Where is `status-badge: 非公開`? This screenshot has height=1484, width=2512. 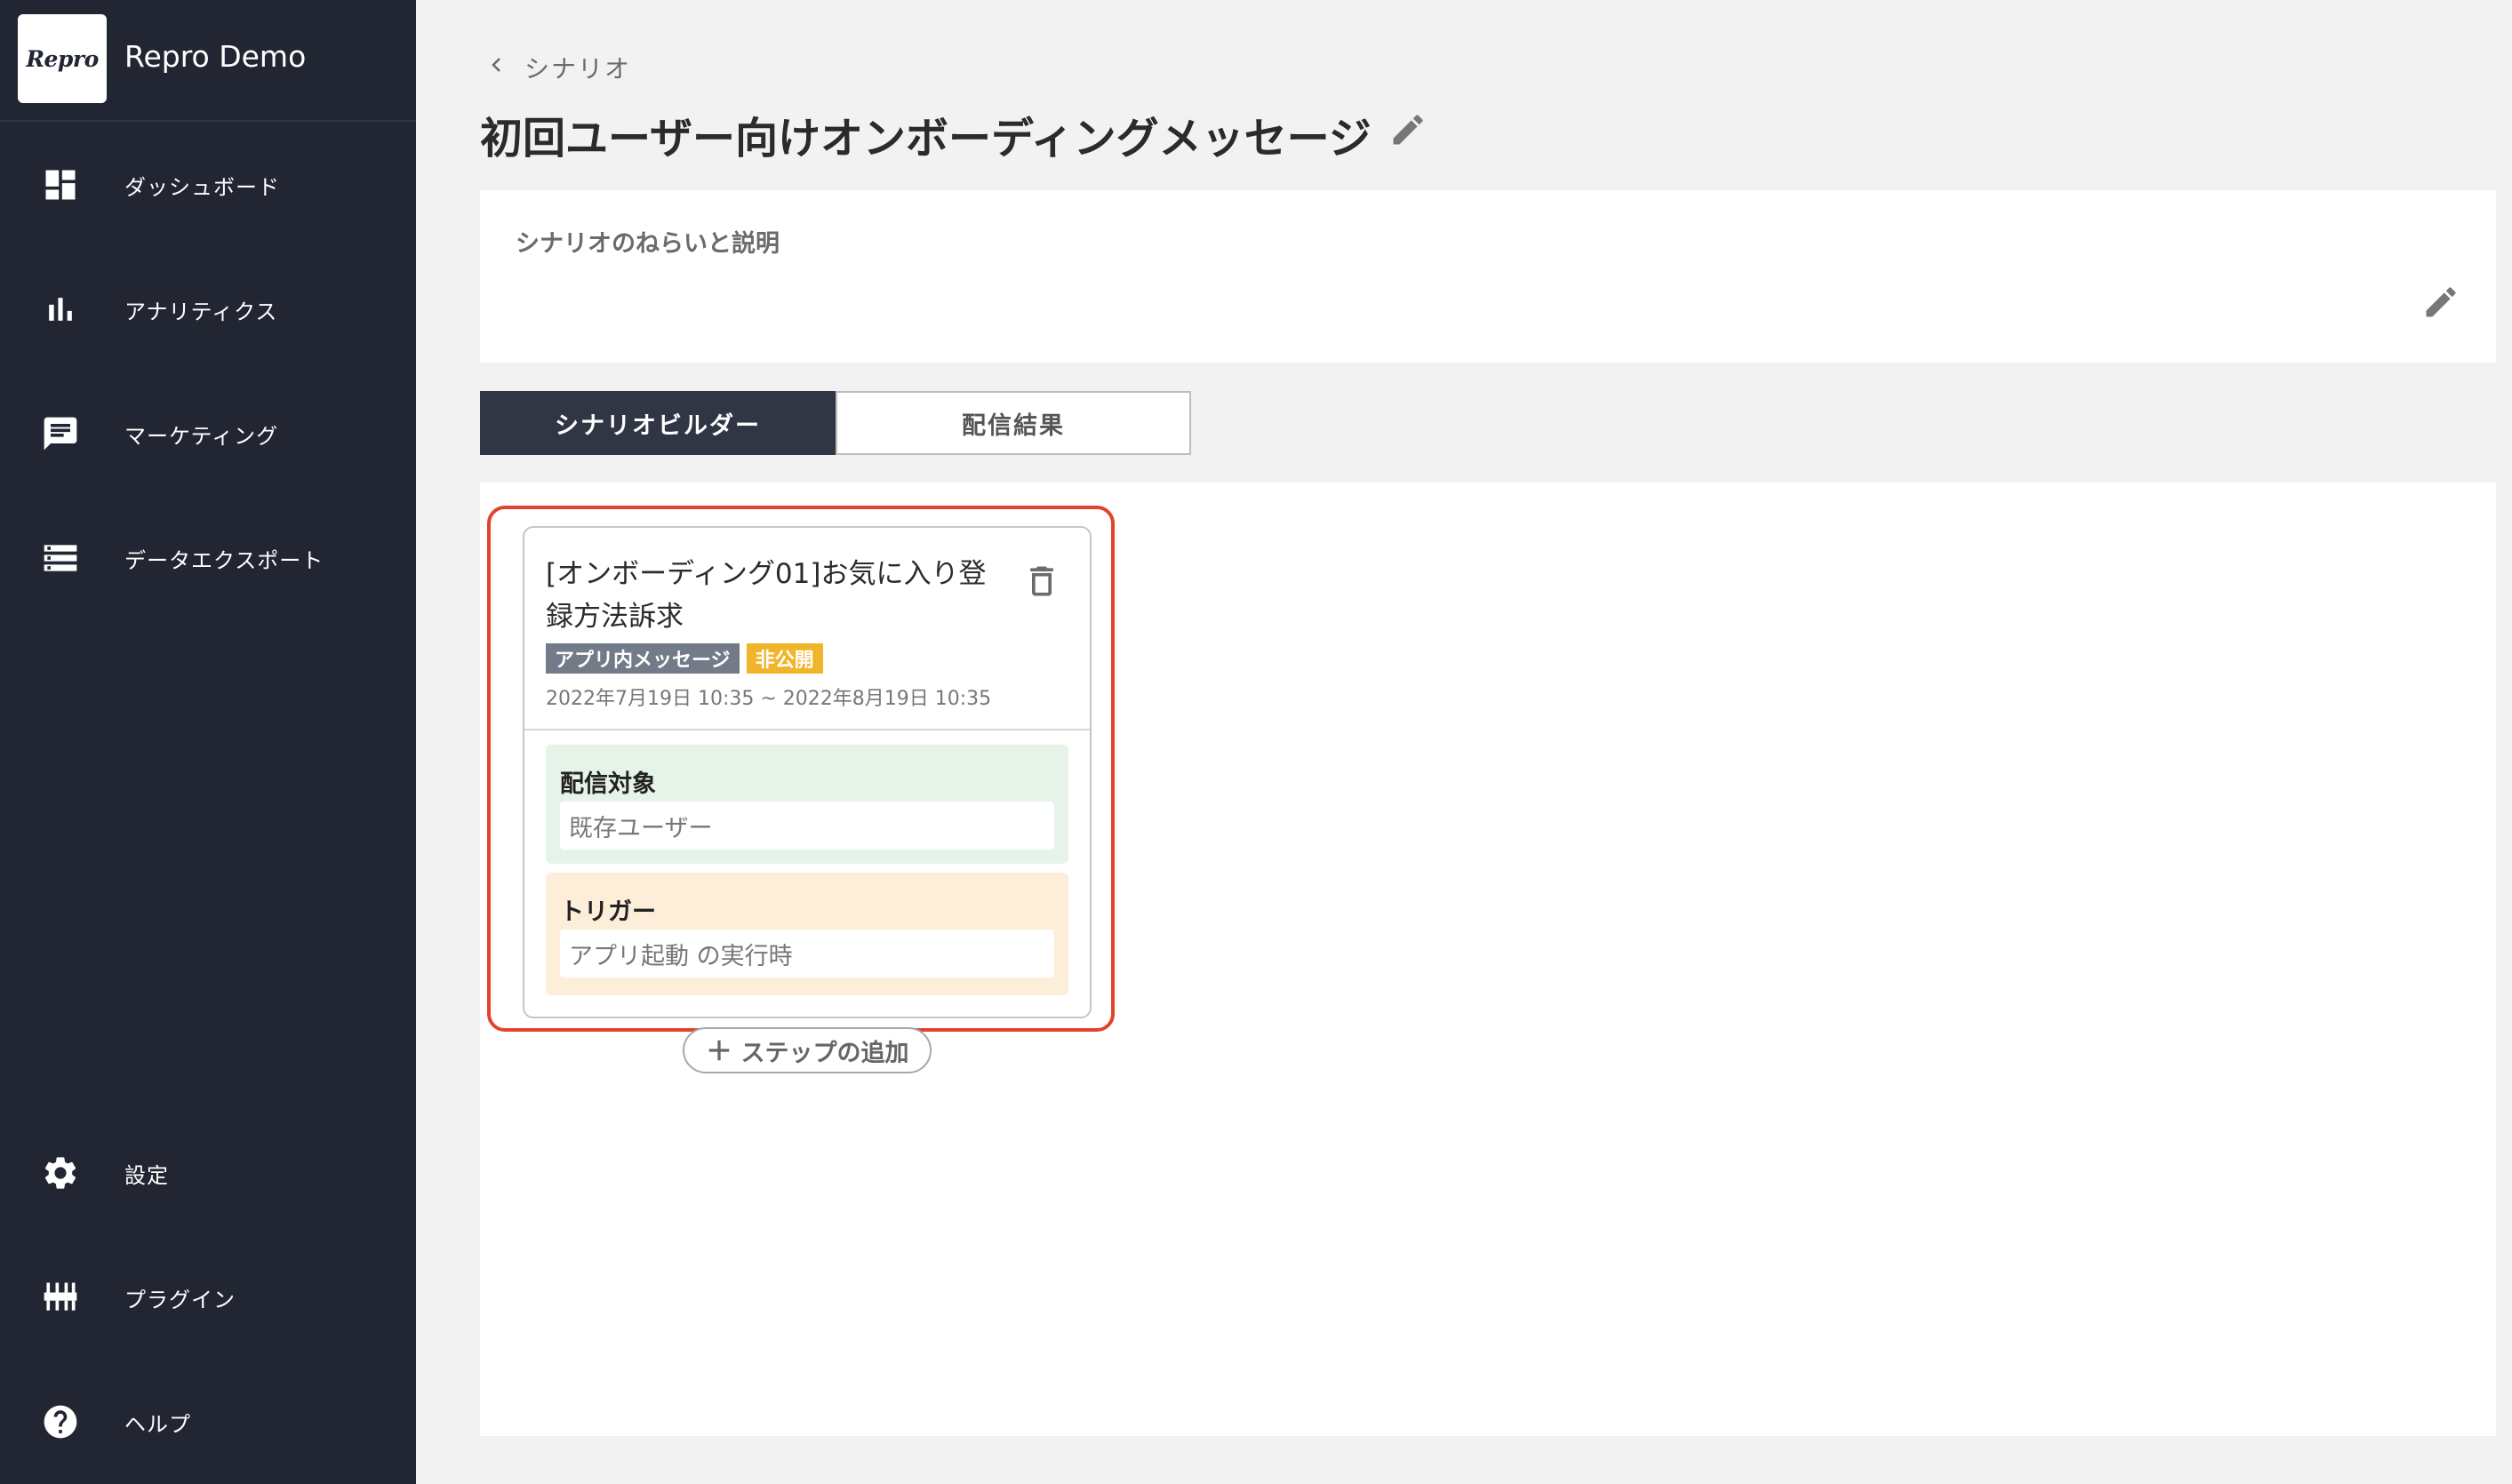 status-badge: 非公開 is located at coordinates (784, 658).